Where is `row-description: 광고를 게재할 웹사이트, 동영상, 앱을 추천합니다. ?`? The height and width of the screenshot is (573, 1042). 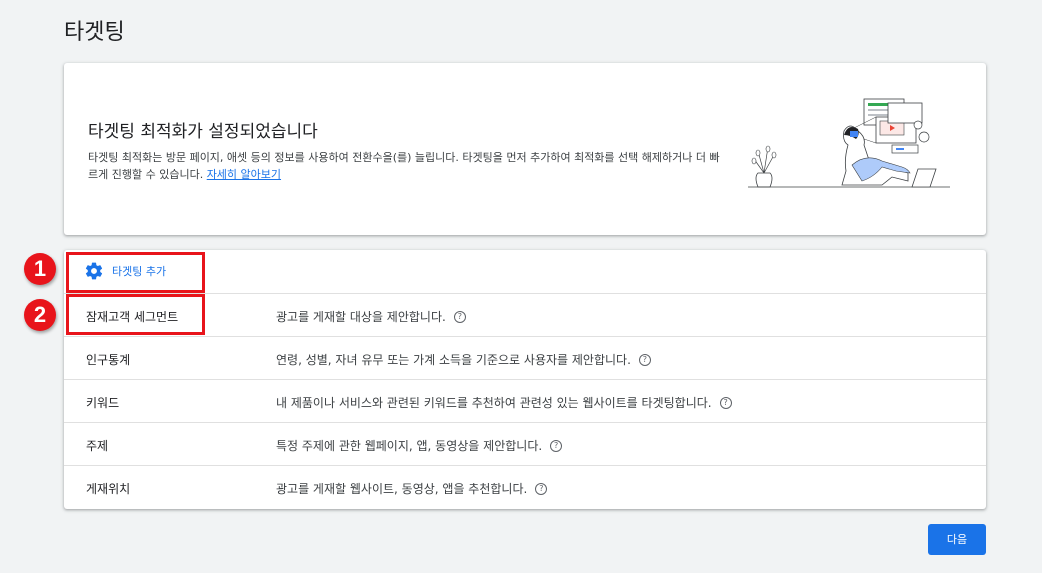
row-description: 광고를 게재할 웹사이트, 동영상, 앱을 추천합니다. ? is located at coordinates (412, 488).